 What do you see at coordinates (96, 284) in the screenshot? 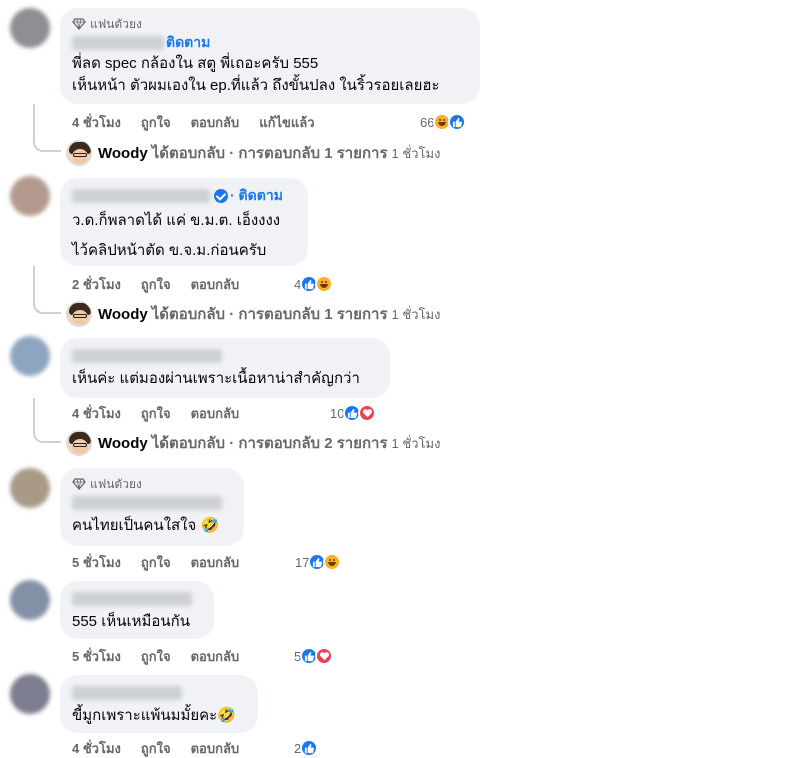
I see `comment-time: 2 ชั่วโมง` at bounding box center [96, 284].